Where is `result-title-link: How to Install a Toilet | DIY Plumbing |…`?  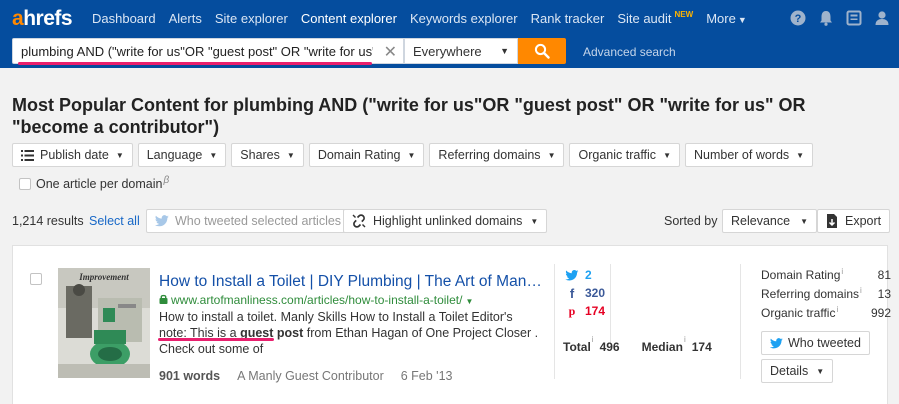
result-title-link: How to Install a Toilet | DIY Plumbing |… is located at coordinates (351, 282).